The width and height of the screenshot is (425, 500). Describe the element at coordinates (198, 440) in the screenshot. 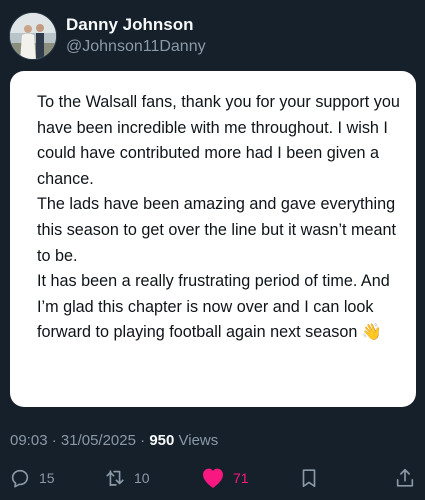

I see `views-label: Views` at that location.